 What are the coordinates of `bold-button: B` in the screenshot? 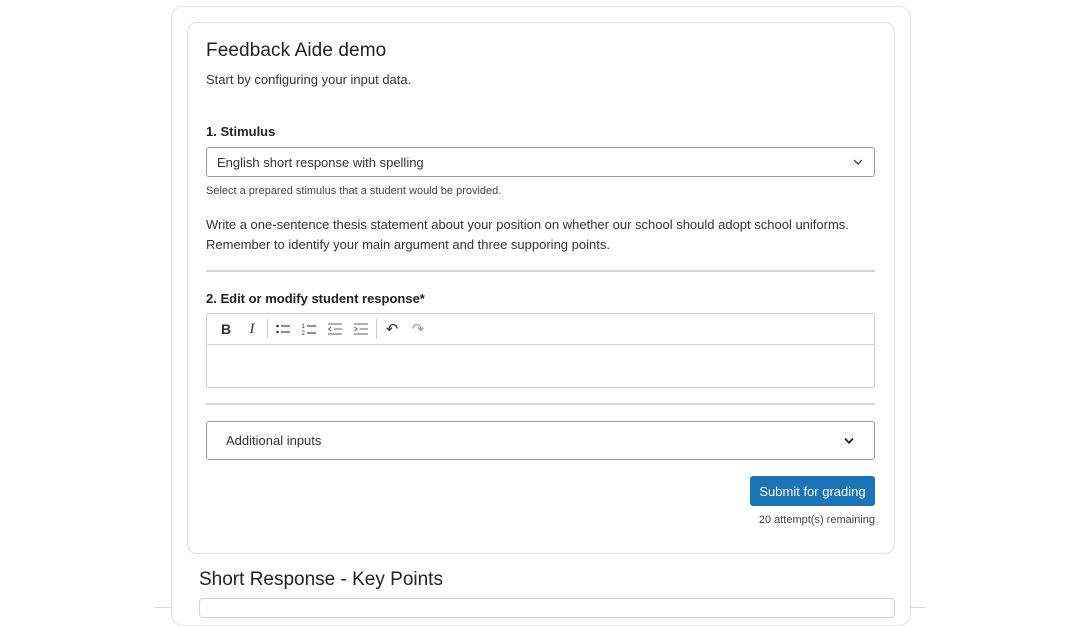 It's located at (226, 329).